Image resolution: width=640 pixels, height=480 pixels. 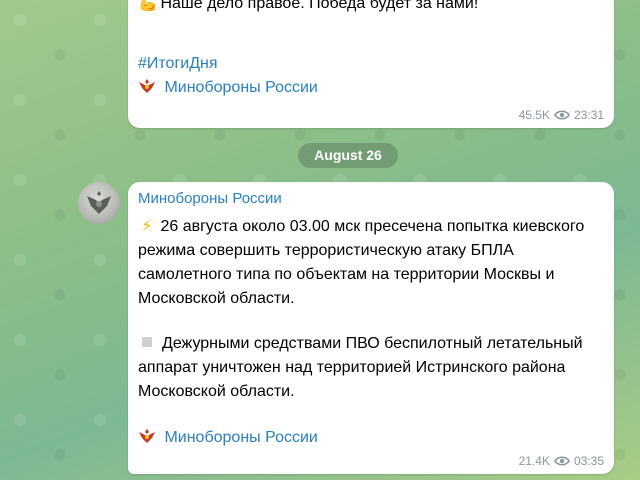 What do you see at coordinates (178, 63) in the screenshot?
I see `hashtag-link: #ИтогиДня` at bounding box center [178, 63].